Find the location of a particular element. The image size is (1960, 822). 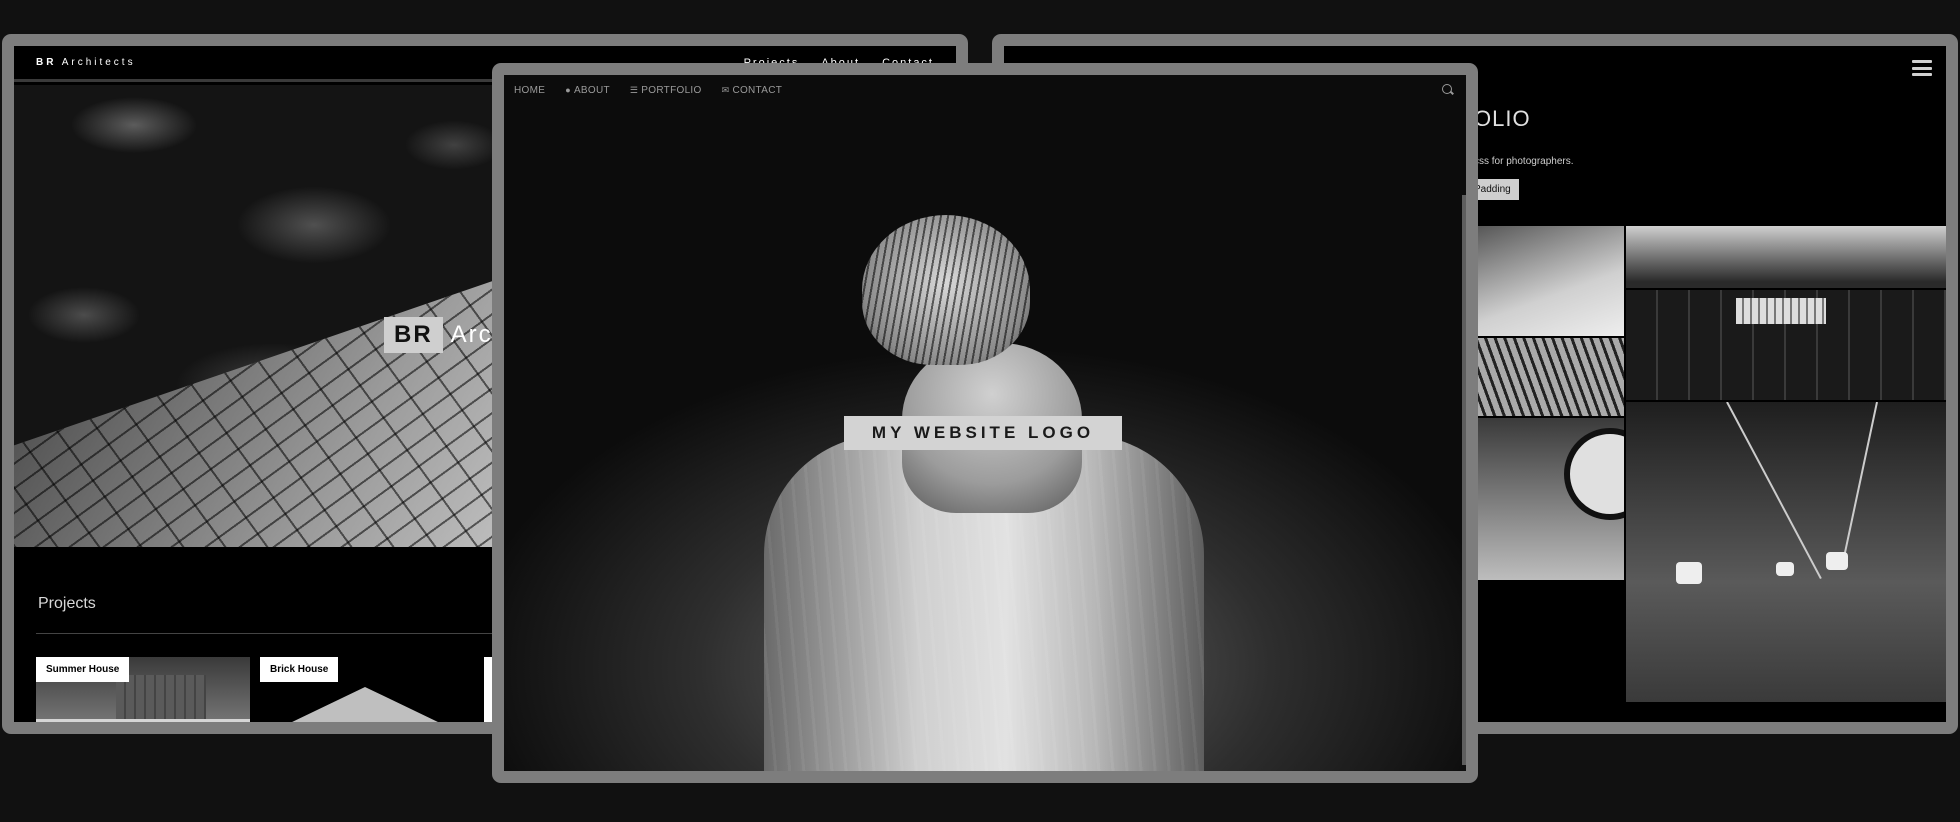

website-logo: MY WEBSITE LOGO is located at coordinates (983, 433).